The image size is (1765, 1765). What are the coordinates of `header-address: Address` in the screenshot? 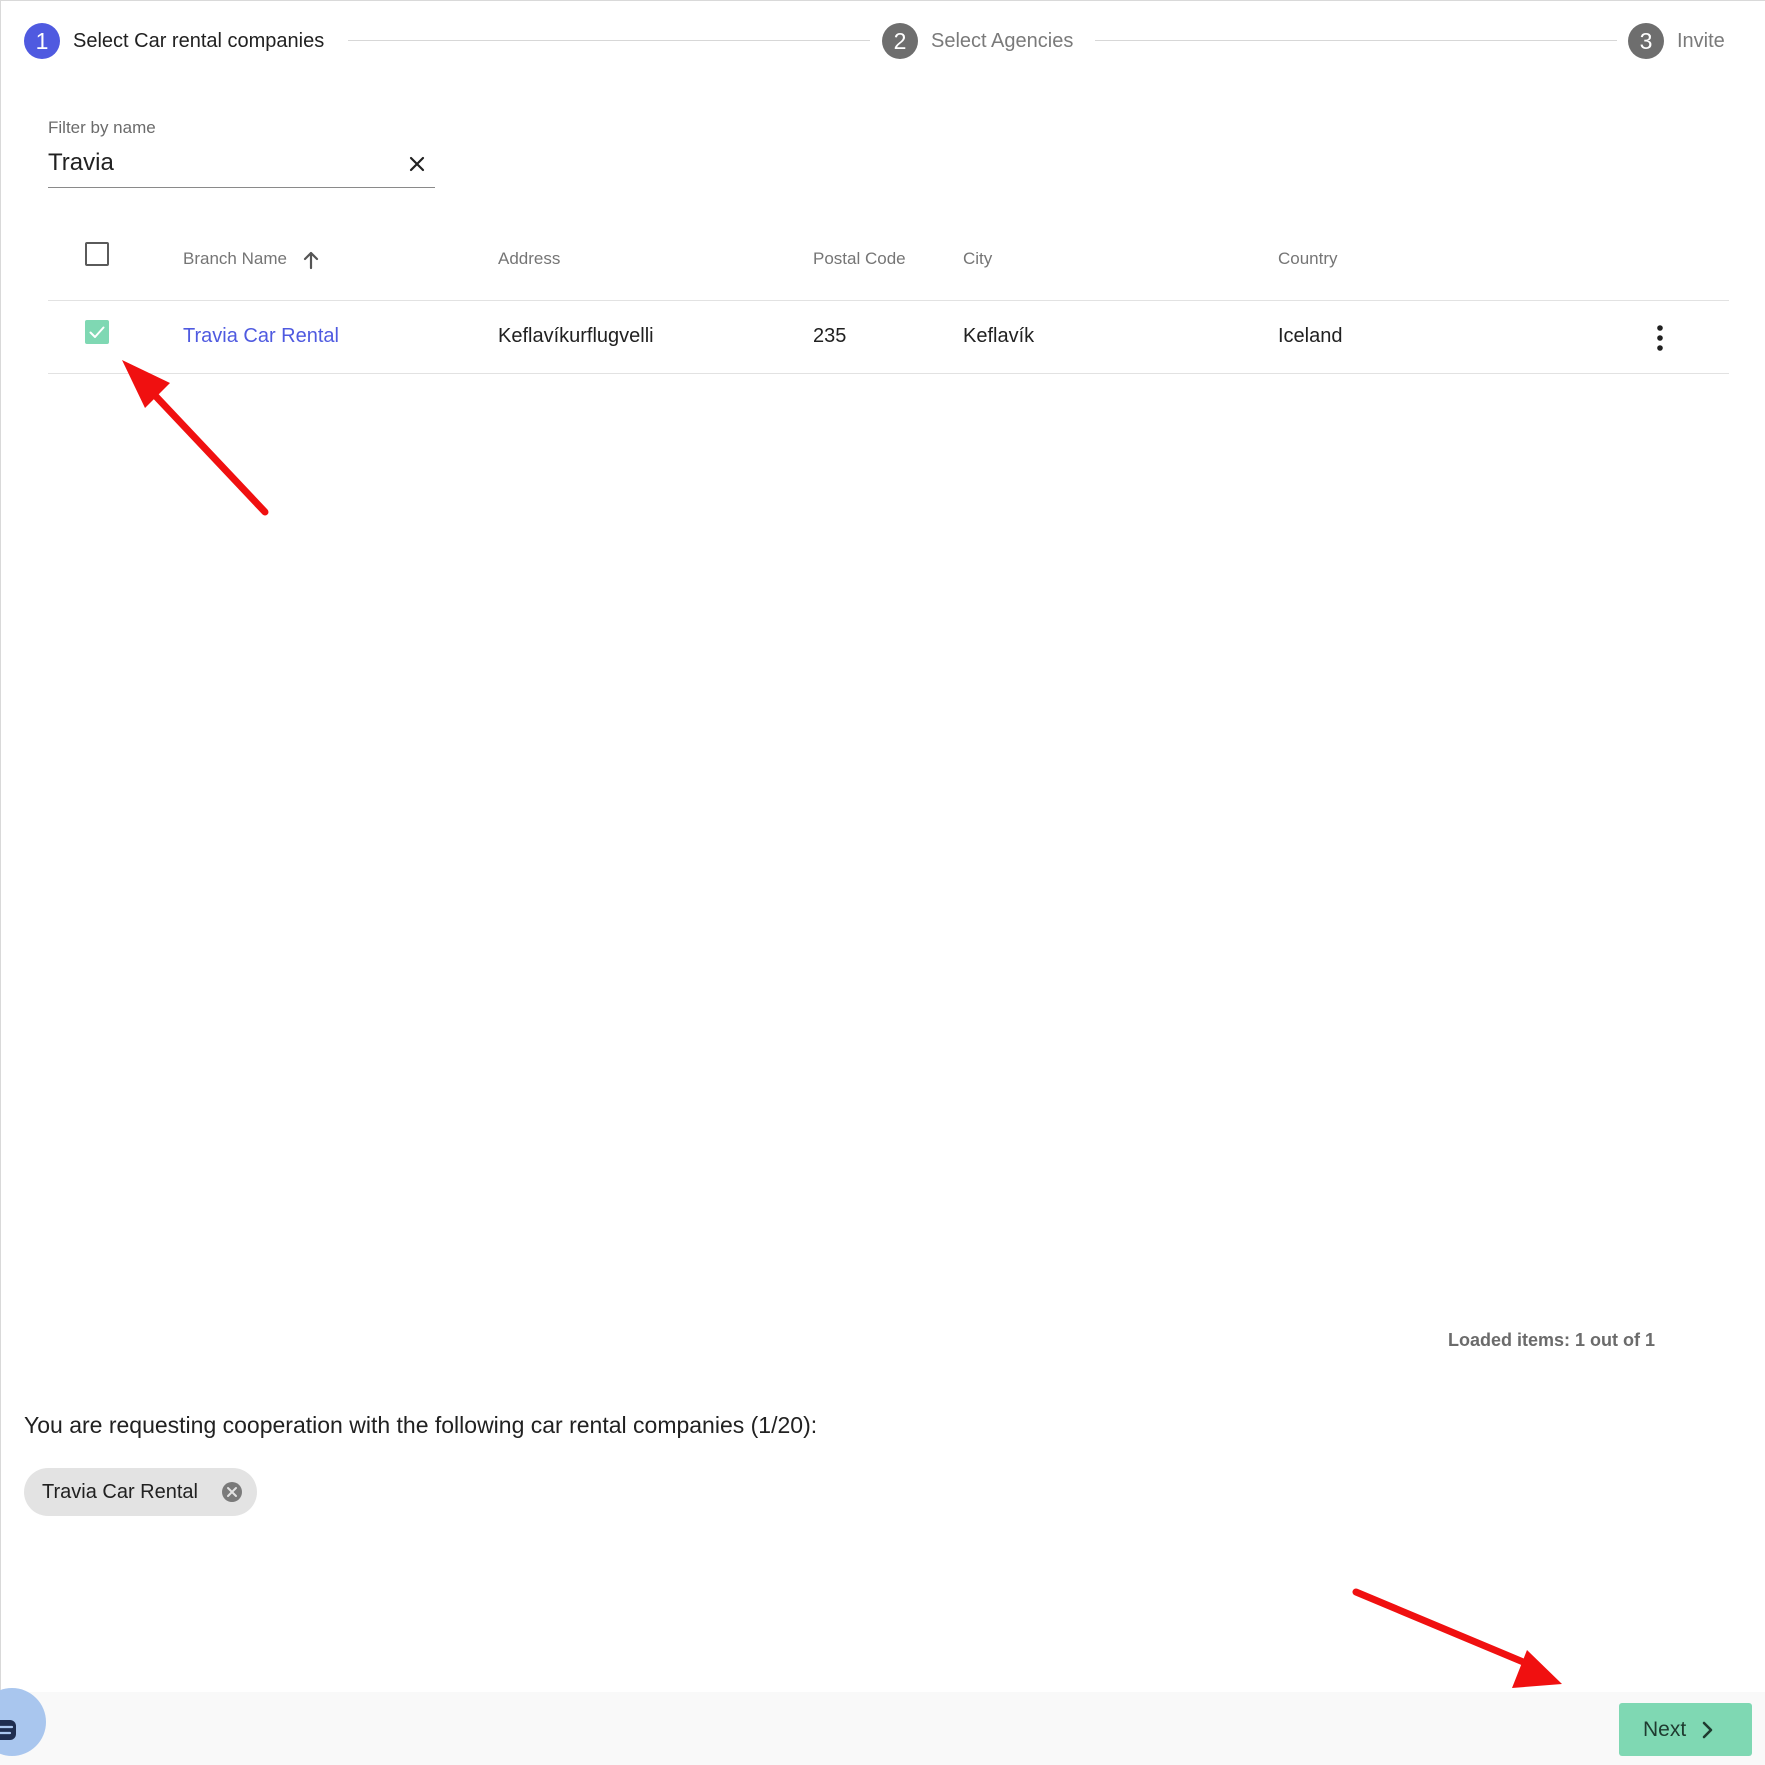 It's located at (529, 259).